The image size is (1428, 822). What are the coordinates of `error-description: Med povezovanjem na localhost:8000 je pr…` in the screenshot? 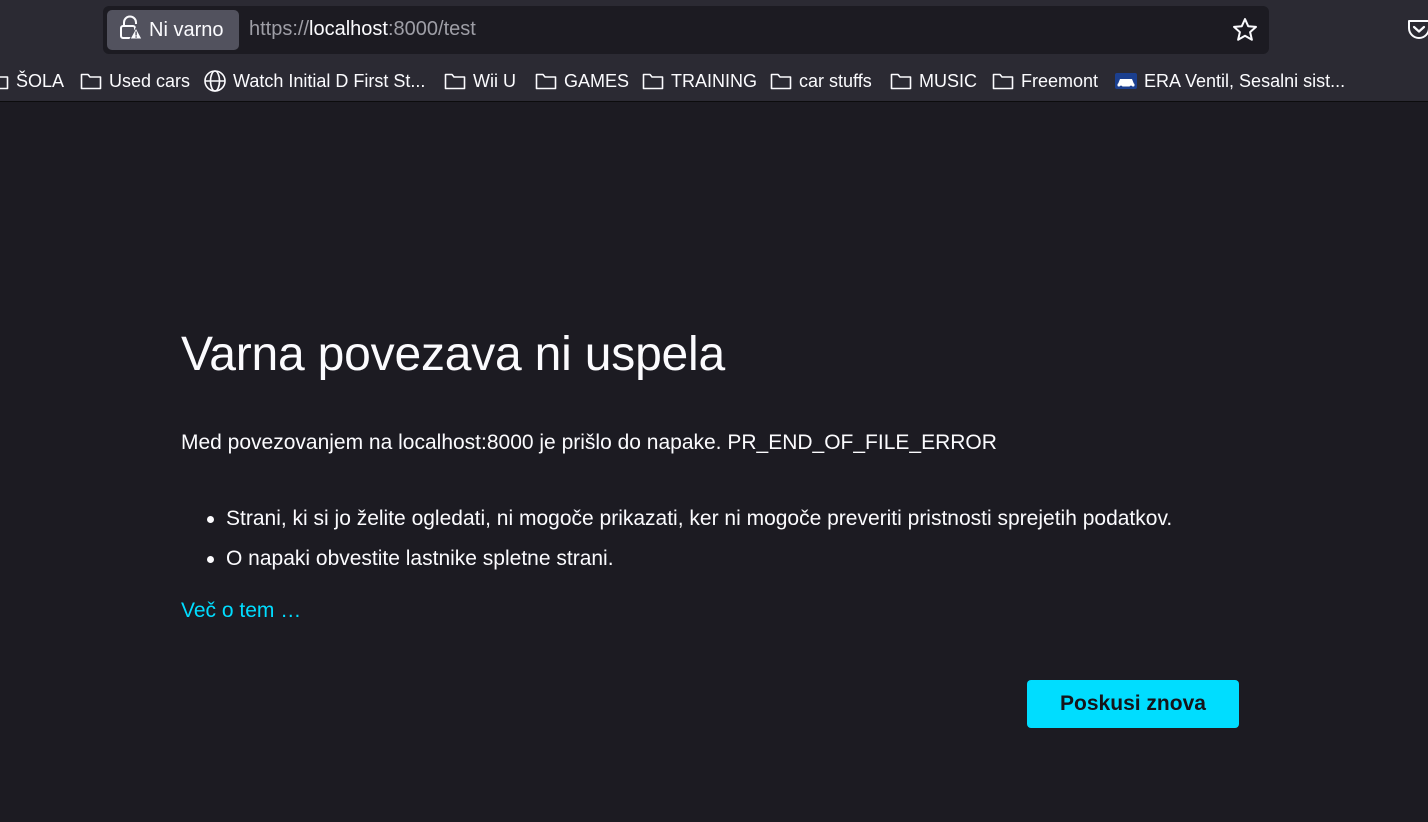 It's located at (589, 442).